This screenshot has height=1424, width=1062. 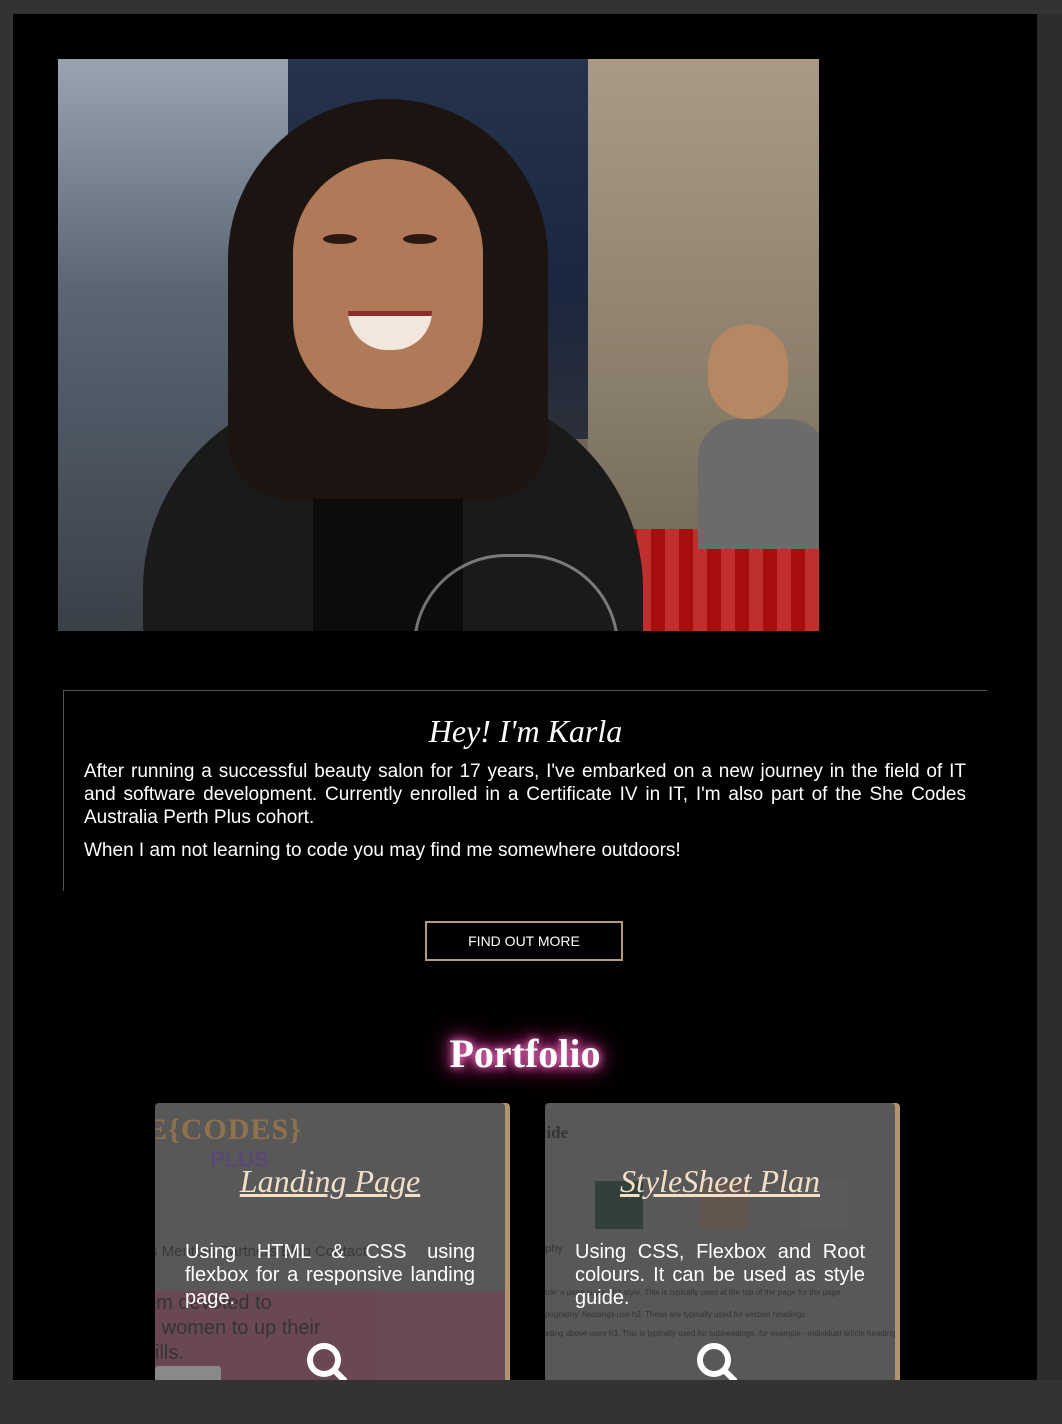 I want to click on photo-face, so click(x=388, y=284).